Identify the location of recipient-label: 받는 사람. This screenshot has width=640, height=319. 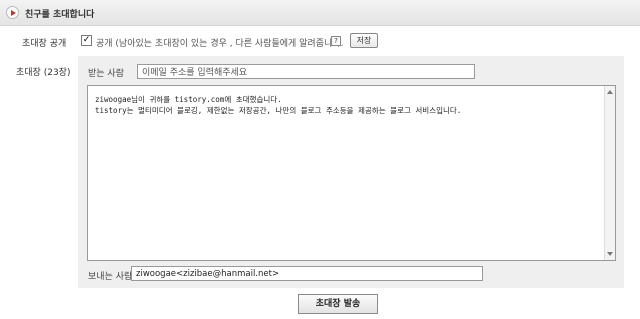
(106, 74).